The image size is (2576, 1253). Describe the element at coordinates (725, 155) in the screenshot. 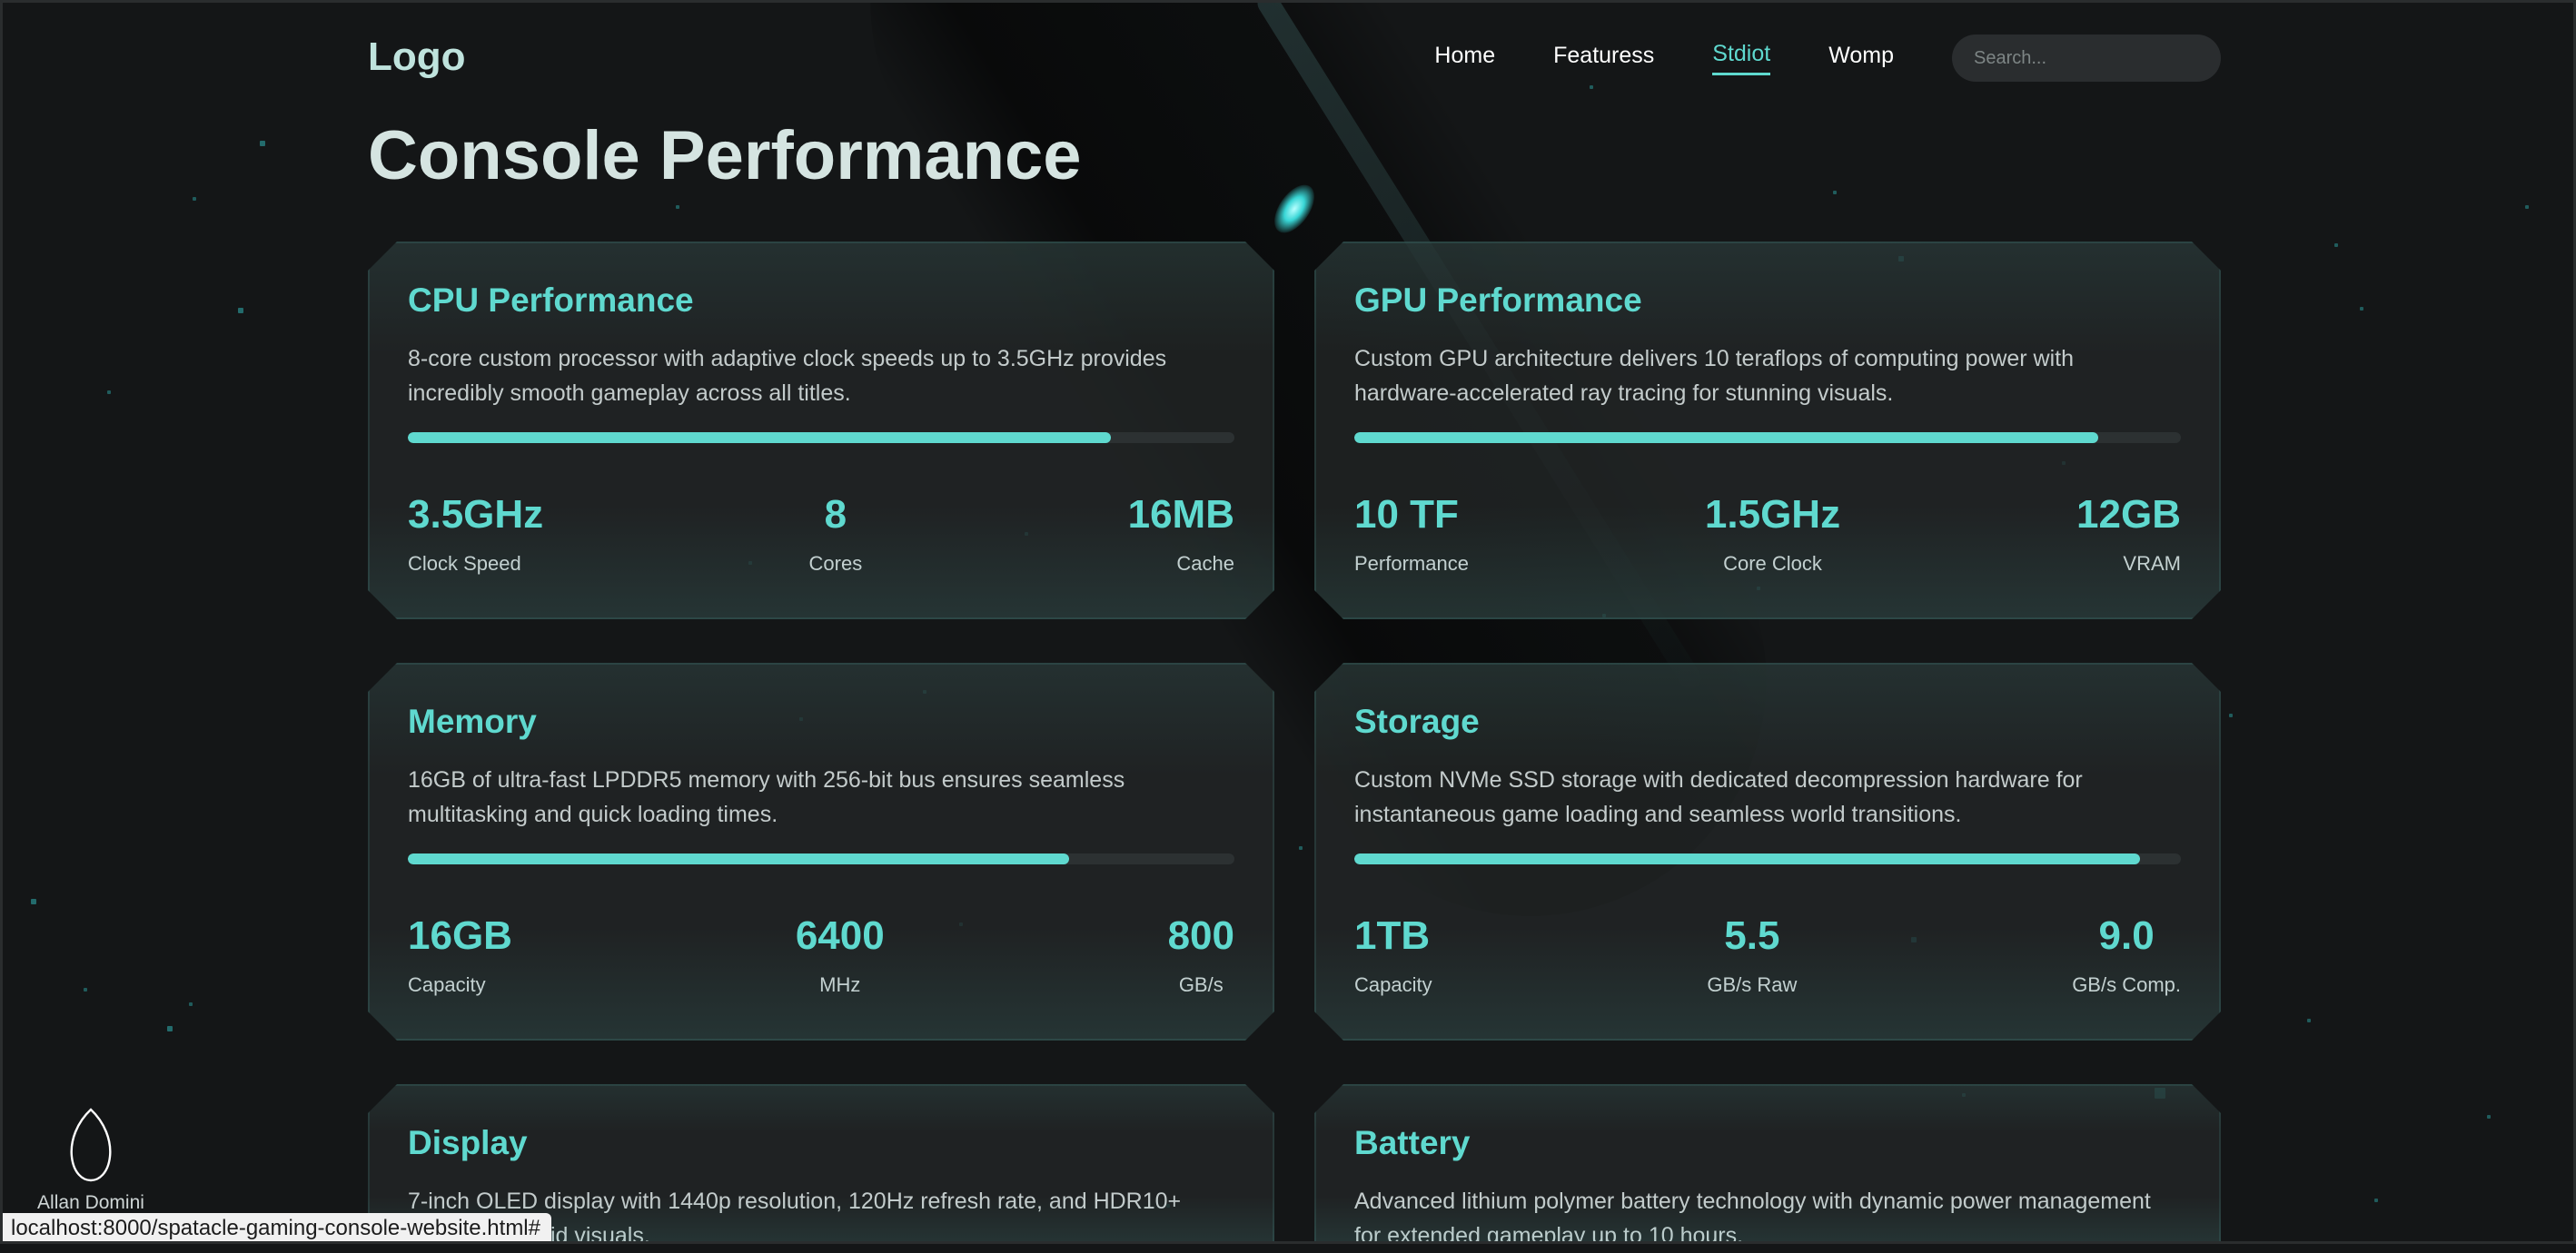

I see `page-title: Console Performance` at that location.